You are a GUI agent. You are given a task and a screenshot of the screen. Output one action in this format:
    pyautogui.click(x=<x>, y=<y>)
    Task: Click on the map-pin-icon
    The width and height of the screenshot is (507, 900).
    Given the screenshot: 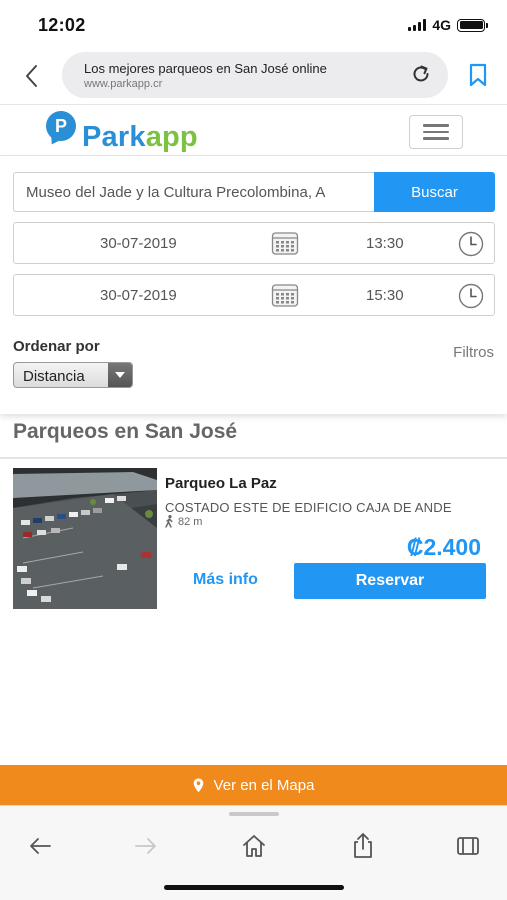 What is the action you would take?
    pyautogui.click(x=198, y=785)
    